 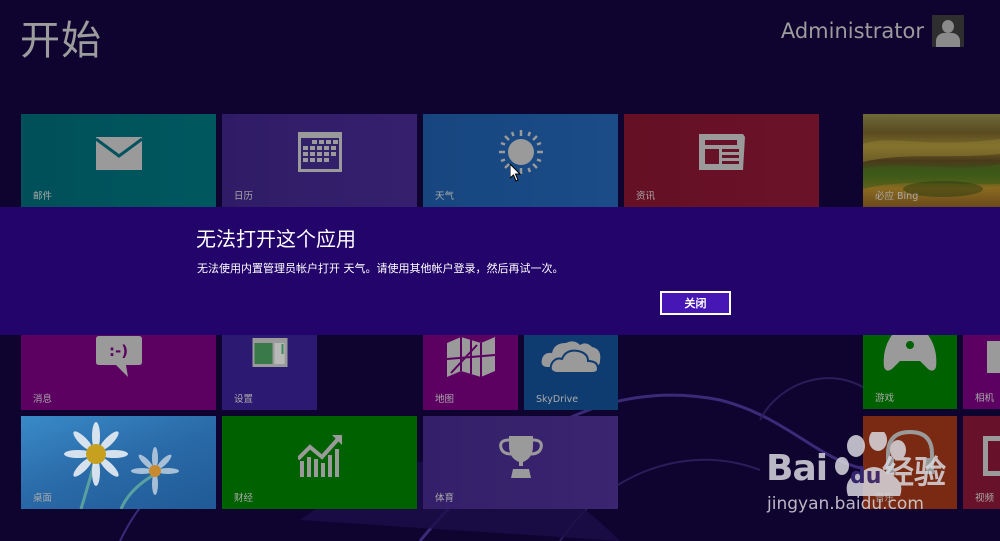 I want to click on mail-icon, so click(x=118, y=153).